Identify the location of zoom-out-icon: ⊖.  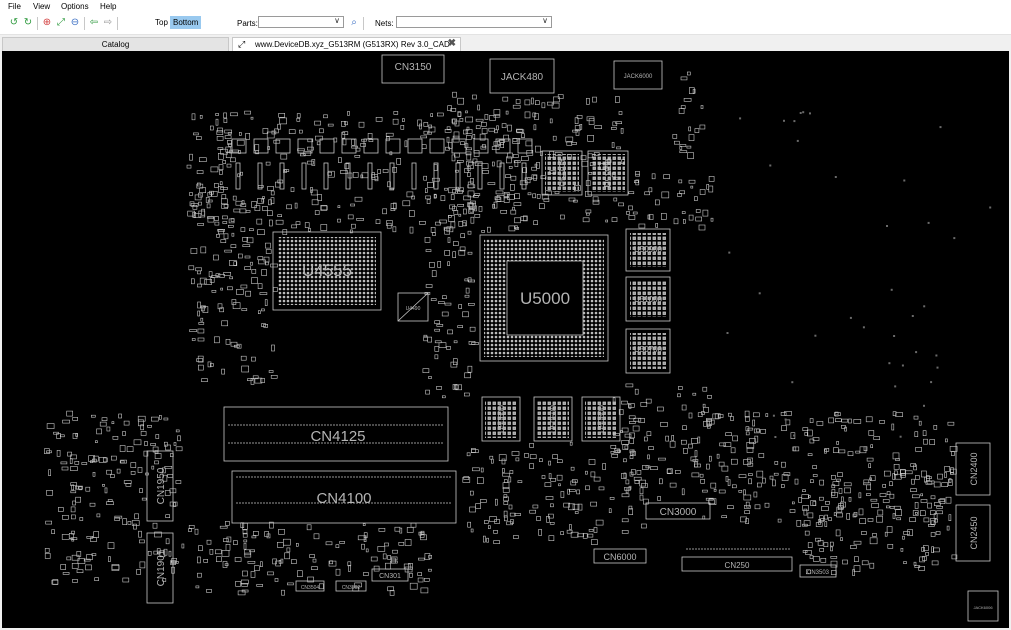
(75, 23).